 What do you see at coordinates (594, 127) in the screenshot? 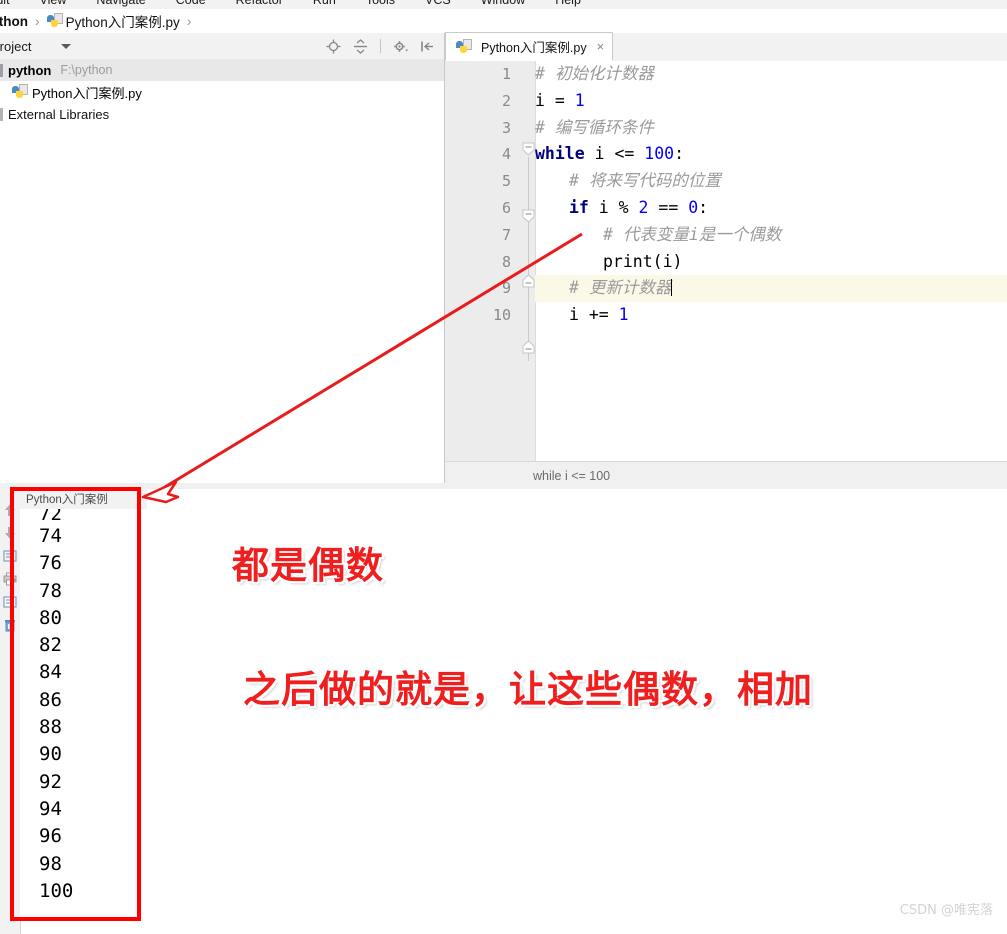
I see `code-token-comment: # 编写循环条件` at bounding box center [594, 127].